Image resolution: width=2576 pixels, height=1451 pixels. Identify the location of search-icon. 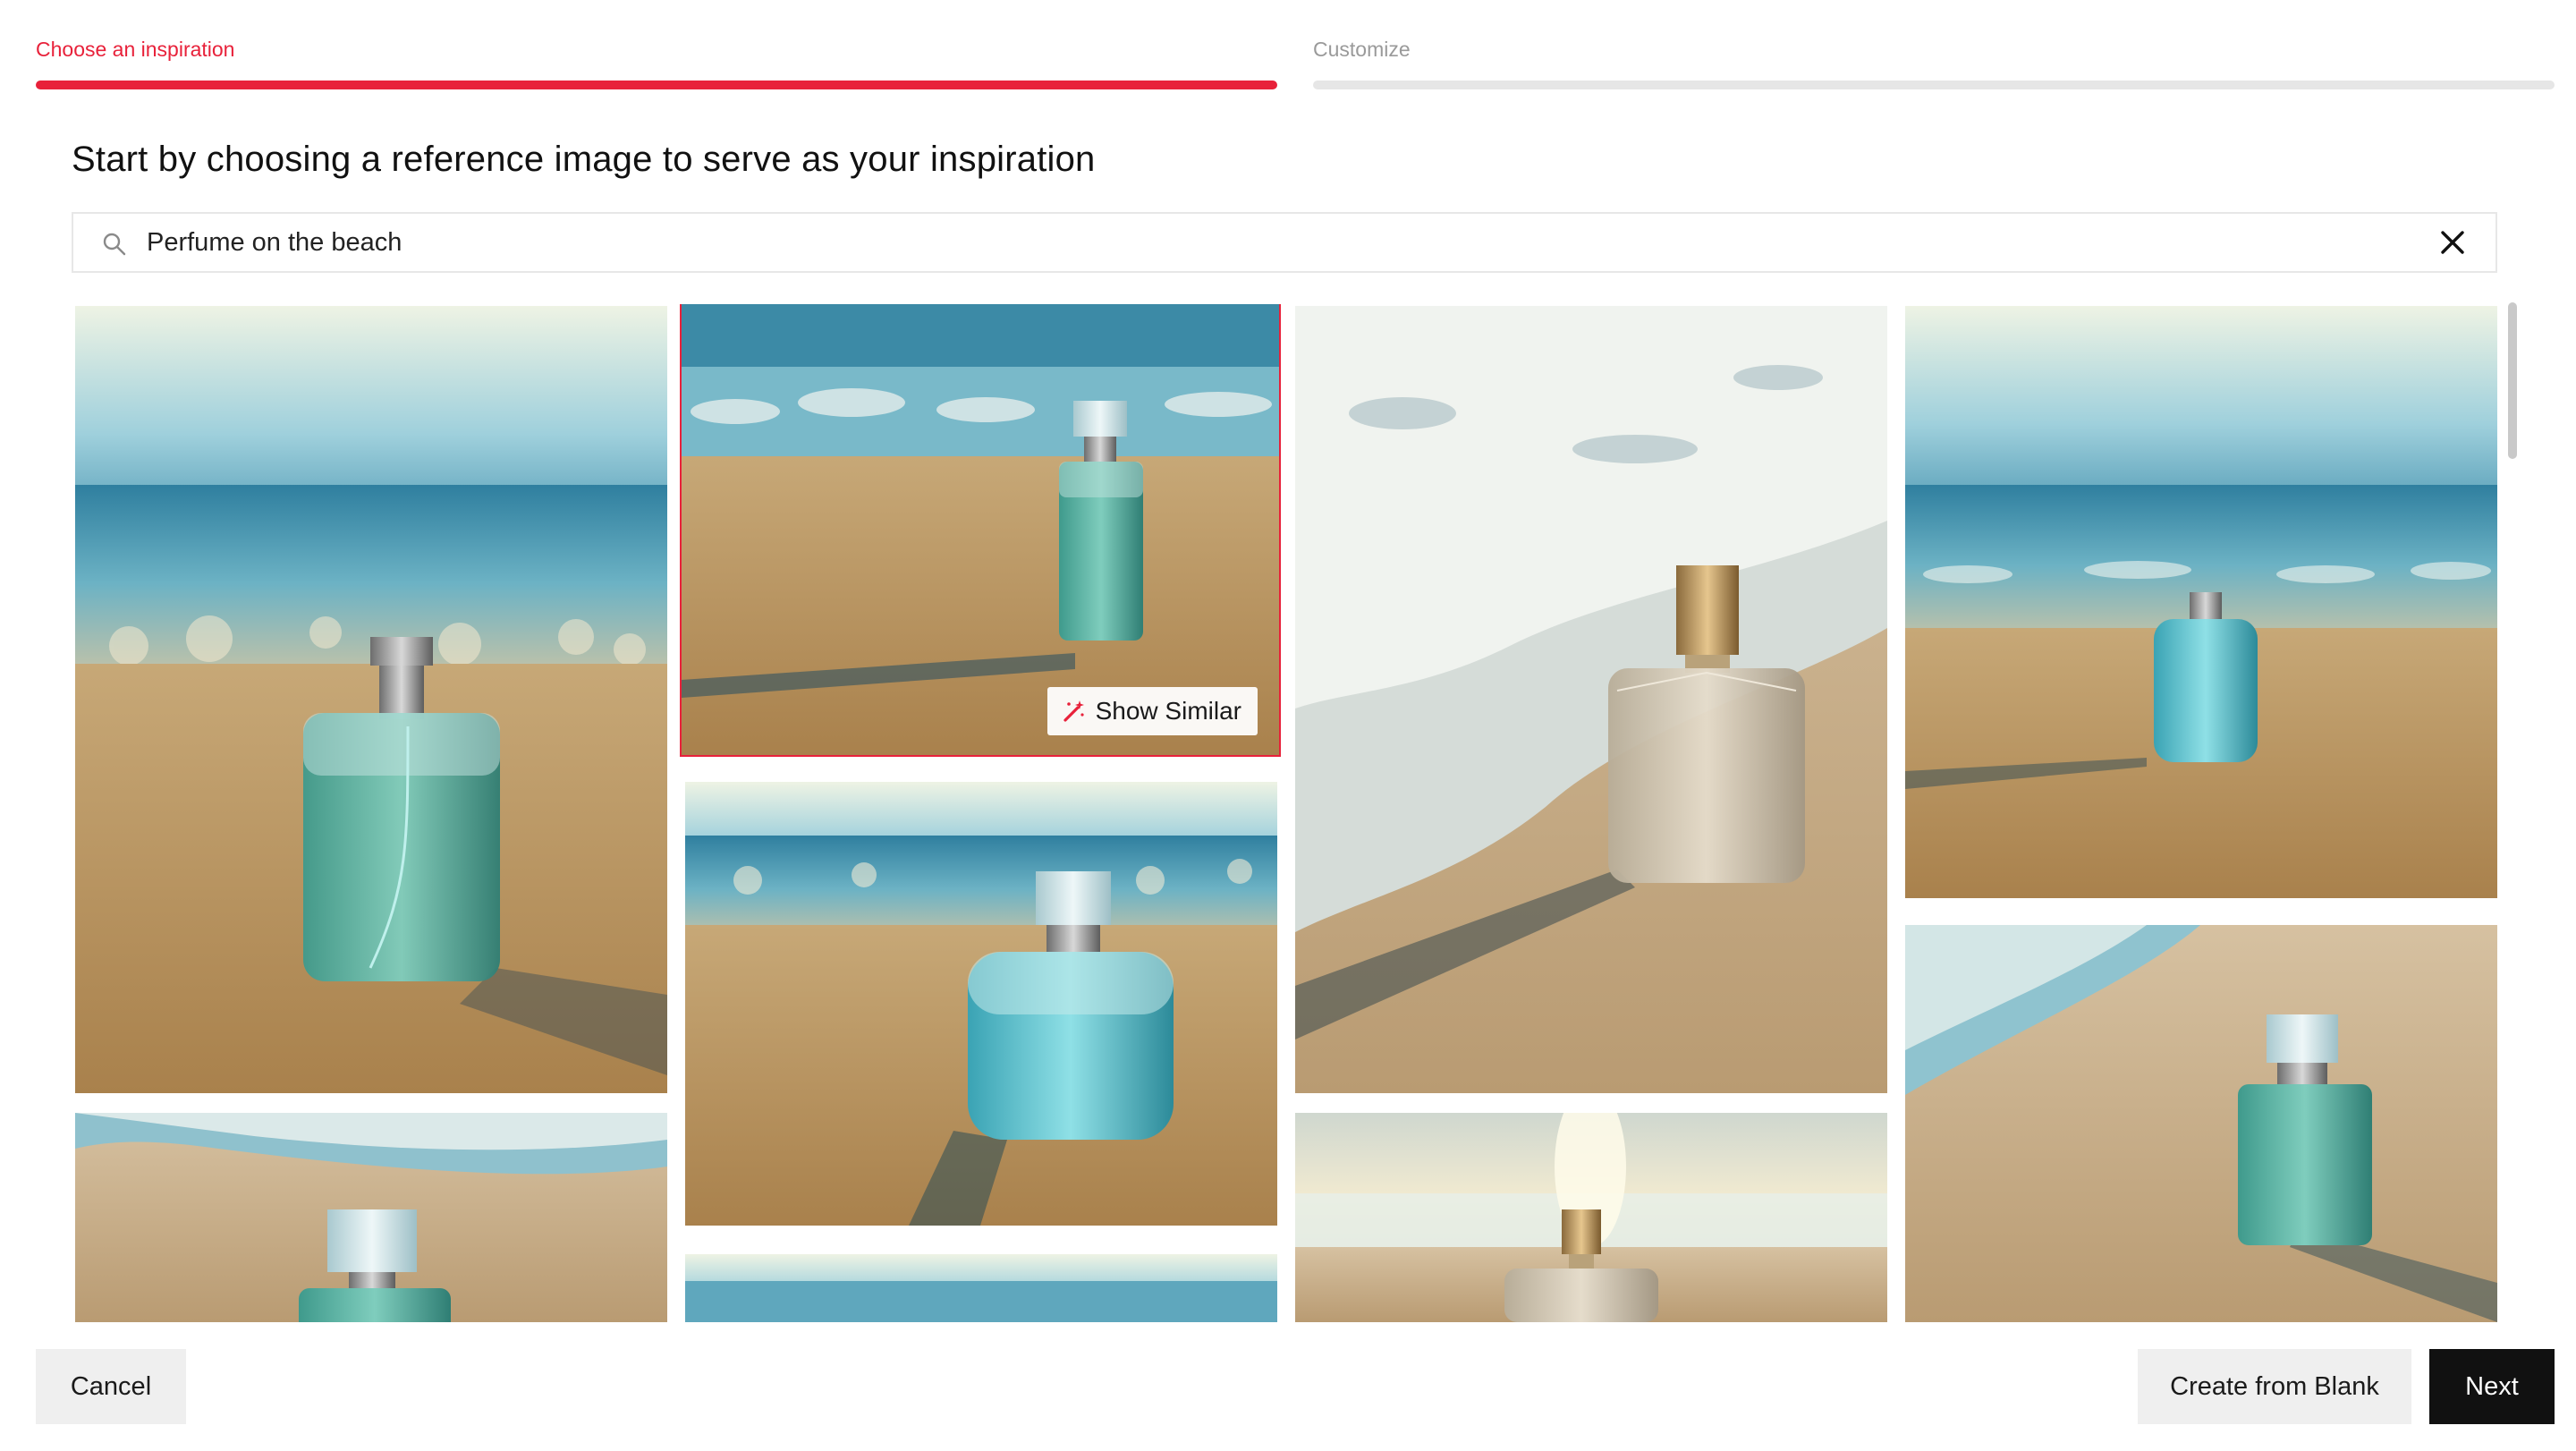
(114, 244).